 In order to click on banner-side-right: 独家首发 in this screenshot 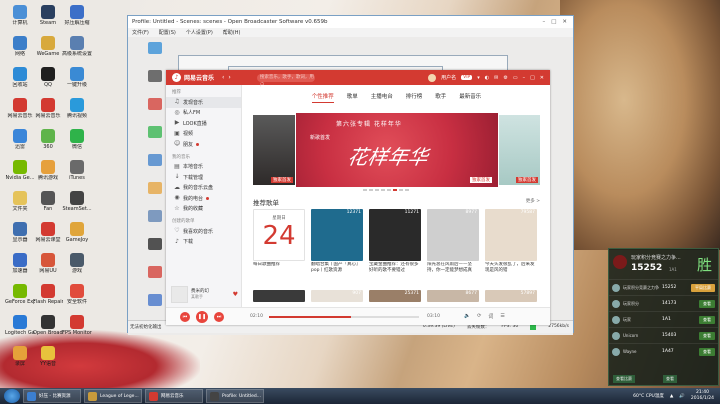, I will do `click(519, 150)`.